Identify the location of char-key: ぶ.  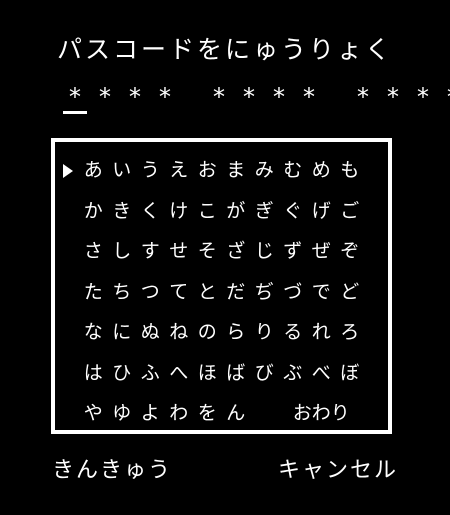
(293, 373).